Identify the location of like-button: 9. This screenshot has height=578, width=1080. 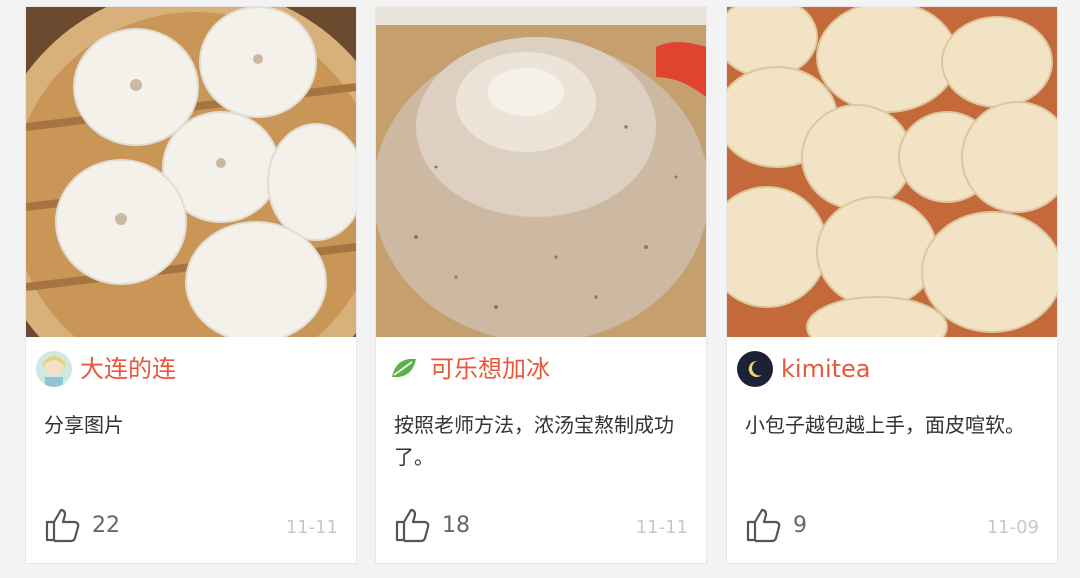
(776, 525).